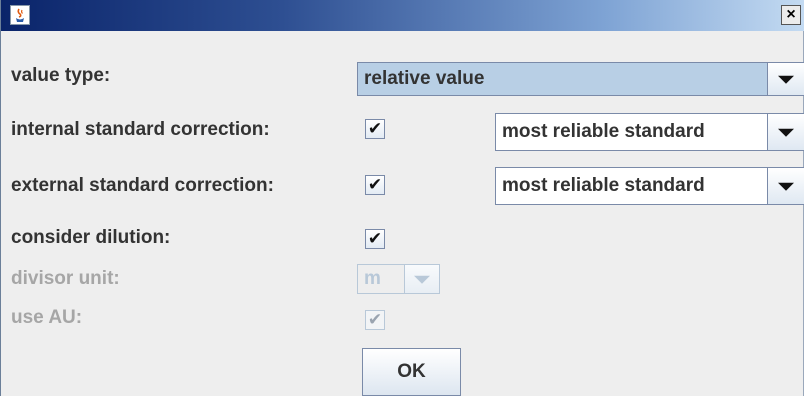 Image resolution: width=804 pixels, height=396 pixels. What do you see at coordinates (91, 237) in the screenshot?
I see `consider-dilution-label: consider dilution:` at bounding box center [91, 237].